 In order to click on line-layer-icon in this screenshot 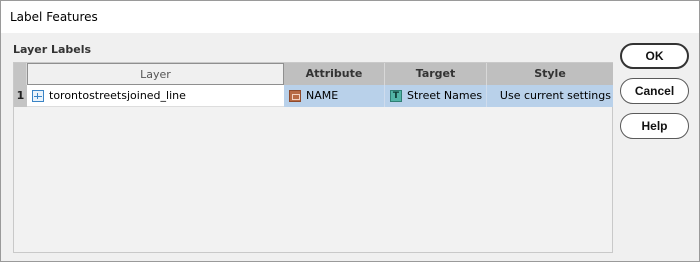, I will do `click(38, 96)`.